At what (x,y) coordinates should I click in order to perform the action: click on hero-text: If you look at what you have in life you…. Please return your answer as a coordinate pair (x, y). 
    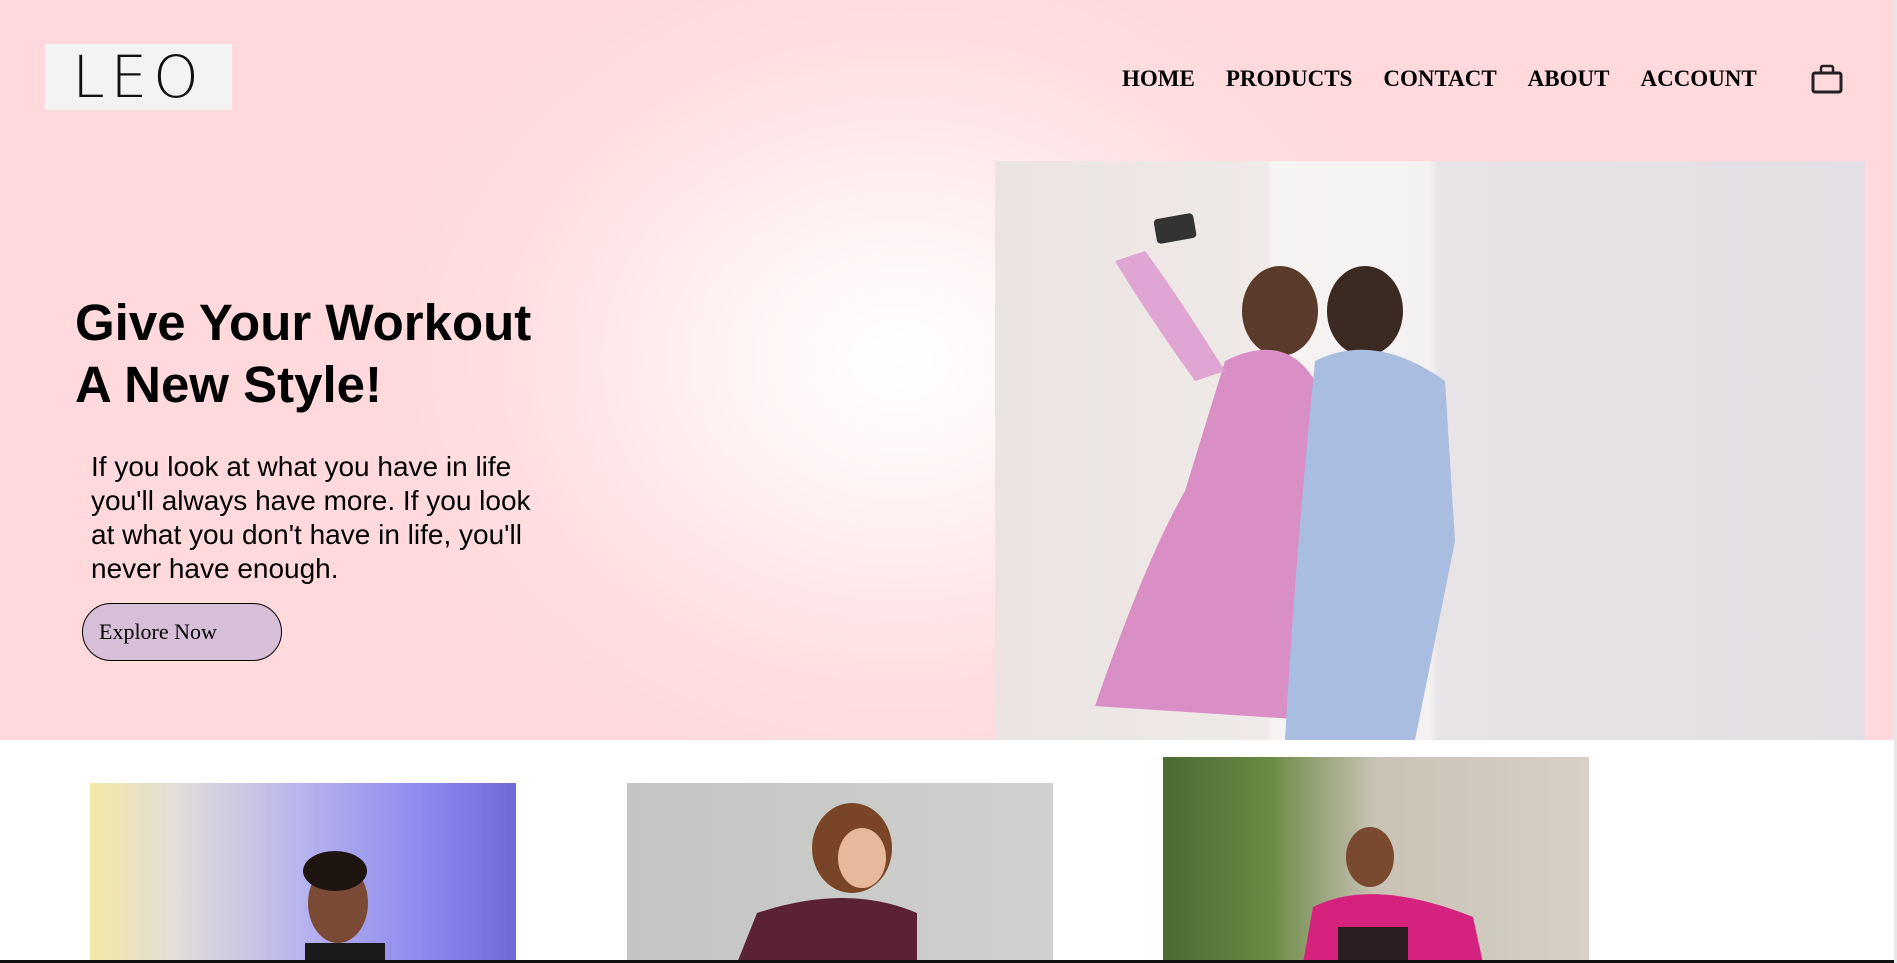
    Looking at the image, I should click on (311, 517).